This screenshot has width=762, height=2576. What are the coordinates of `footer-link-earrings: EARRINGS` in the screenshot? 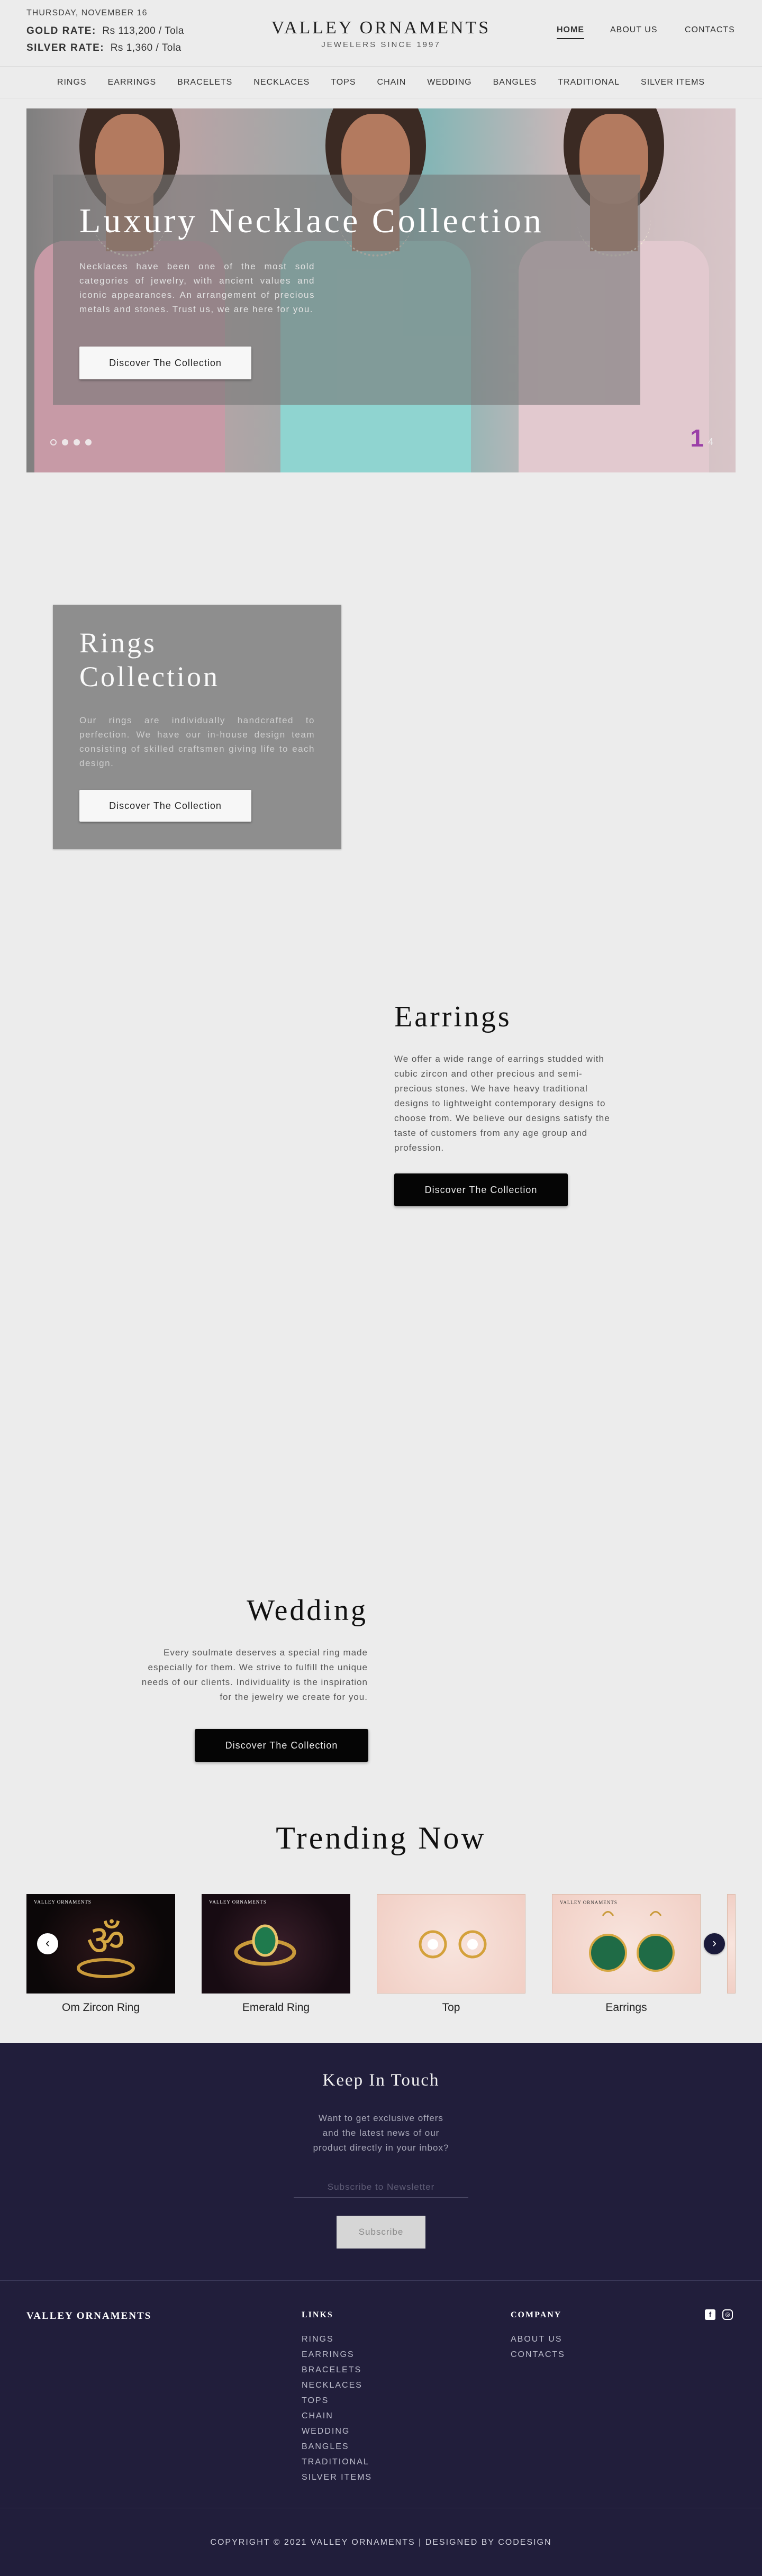 It's located at (337, 2354).